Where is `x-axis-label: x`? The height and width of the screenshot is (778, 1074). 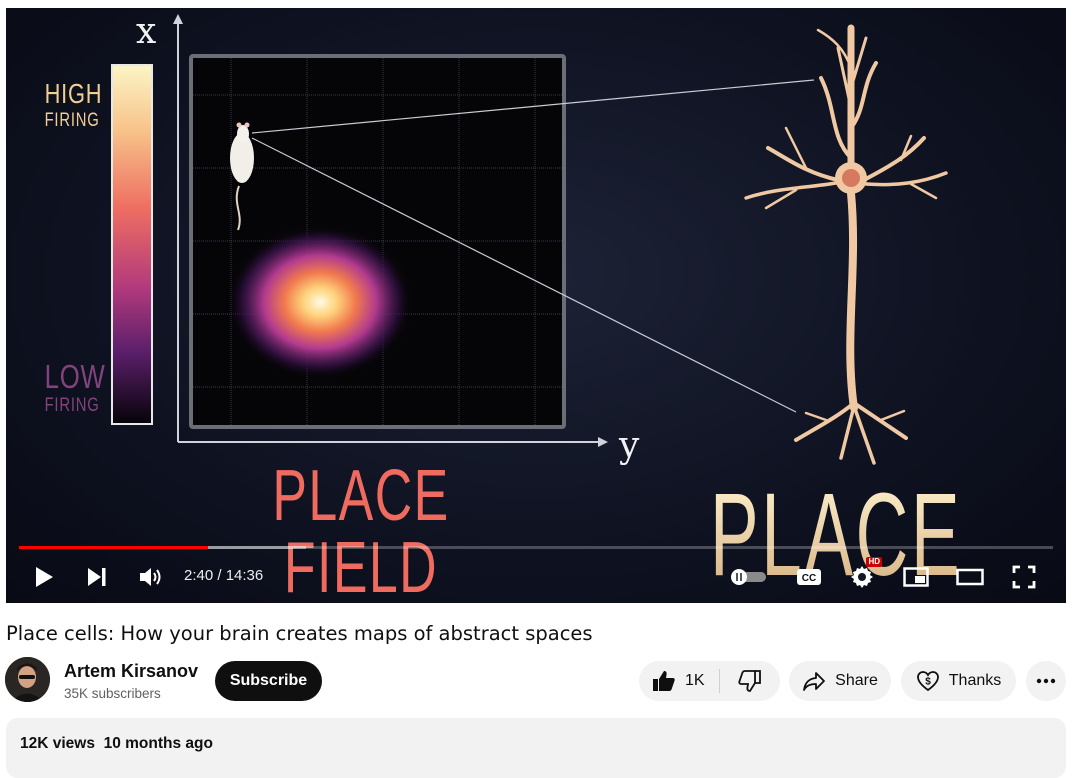 x-axis-label: x is located at coordinates (146, 31).